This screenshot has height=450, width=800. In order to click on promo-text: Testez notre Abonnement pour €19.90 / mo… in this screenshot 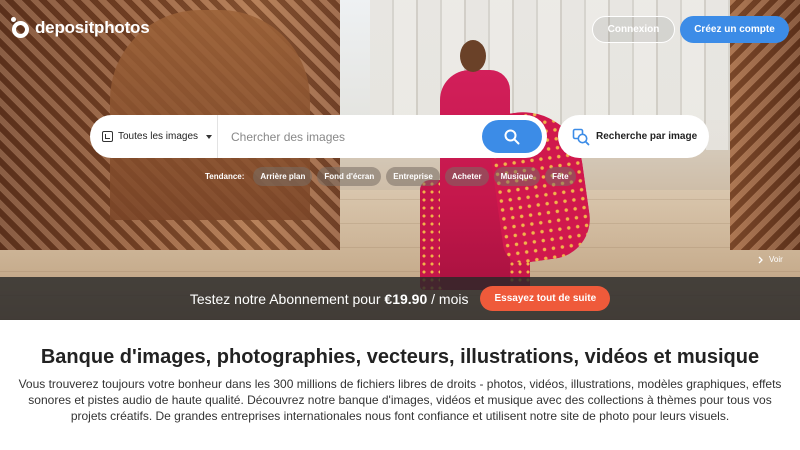, I will do `click(329, 298)`.